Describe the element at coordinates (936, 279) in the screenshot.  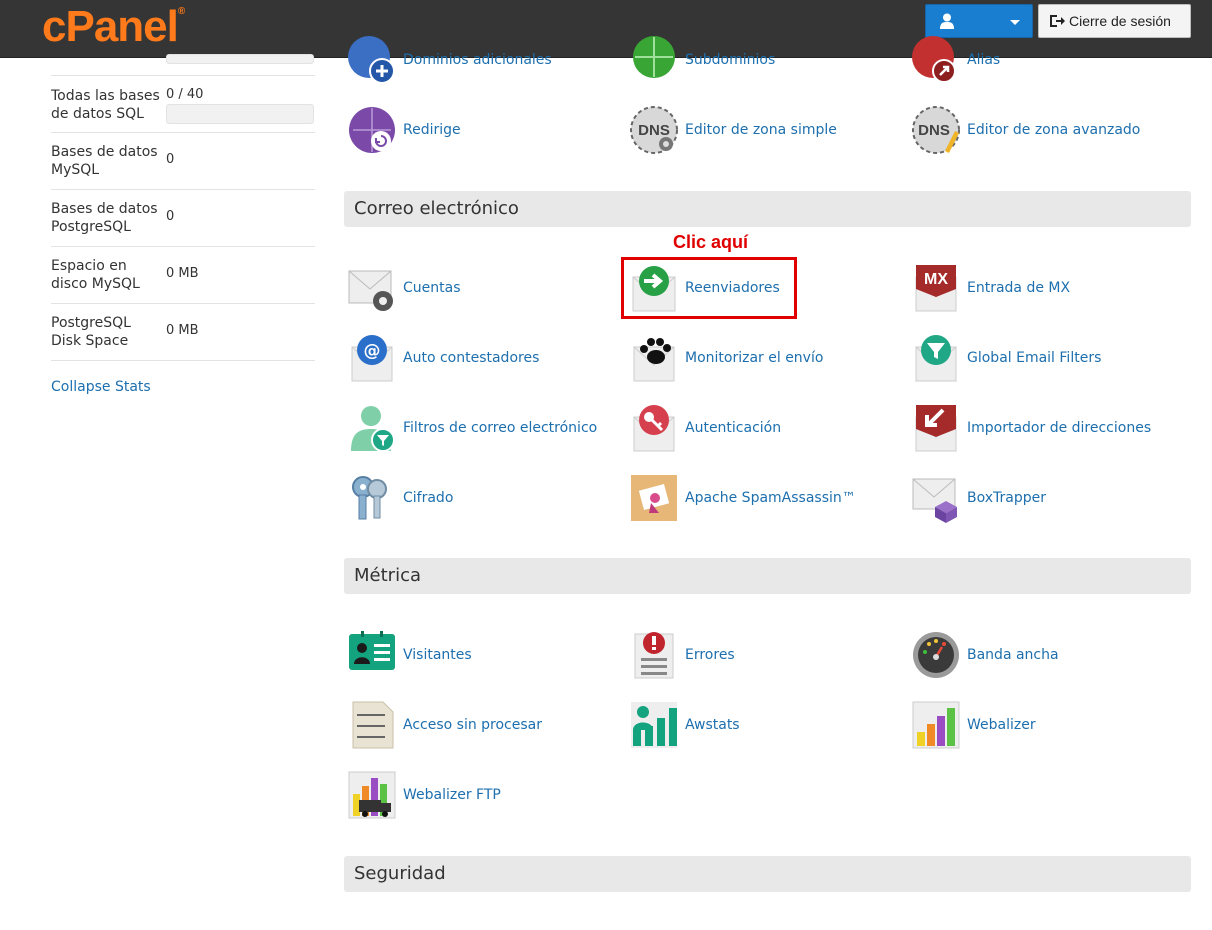
I see `svg-text: MX` at that location.